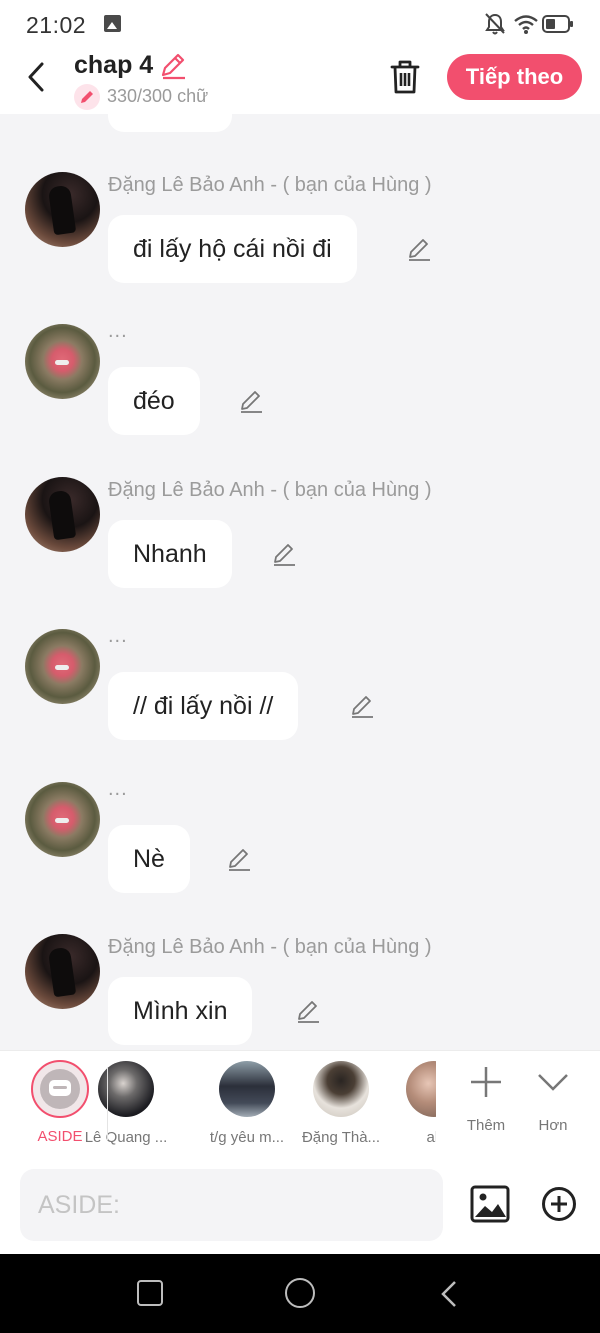 The width and height of the screenshot is (600, 1333). What do you see at coordinates (231, 1205) in the screenshot?
I see `aside-input` at bounding box center [231, 1205].